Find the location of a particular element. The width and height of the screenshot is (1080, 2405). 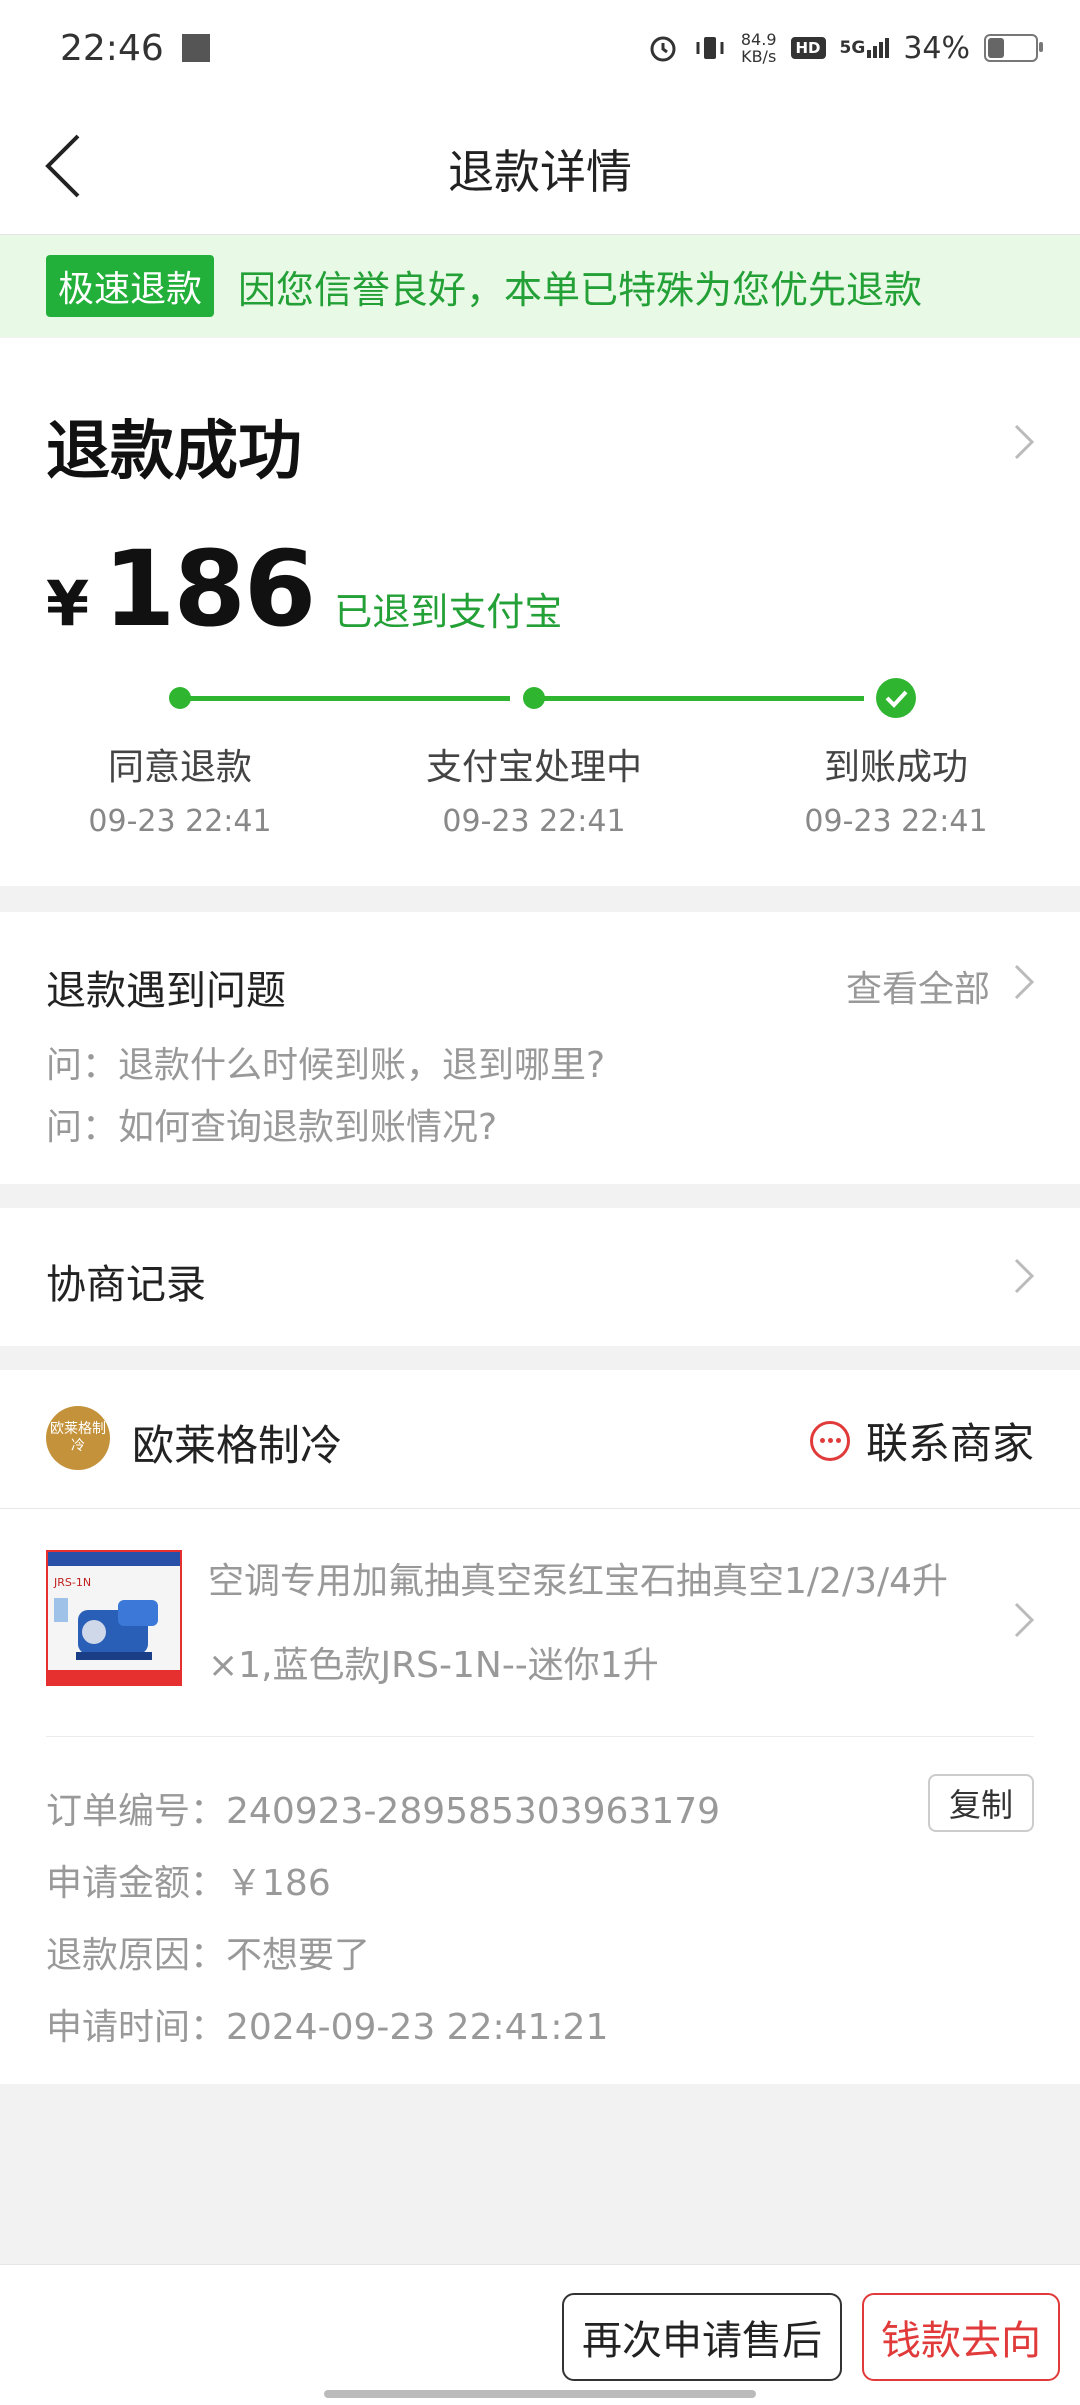

refund-reason-row: 退款原因：不想要了 is located at coordinates (208, 1955).